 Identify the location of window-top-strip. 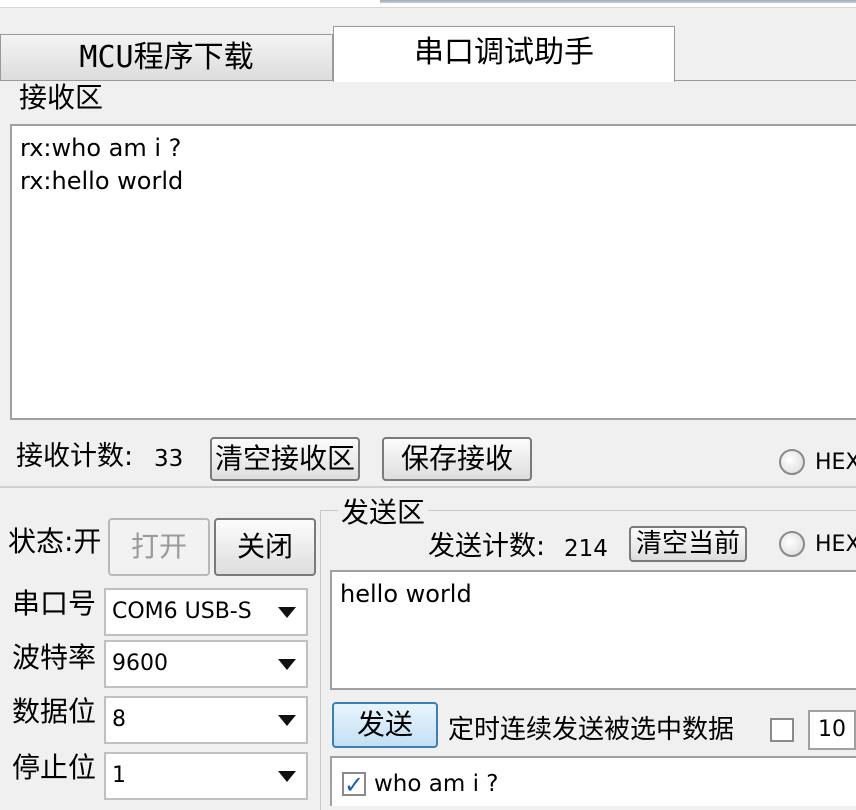
(428, 4).